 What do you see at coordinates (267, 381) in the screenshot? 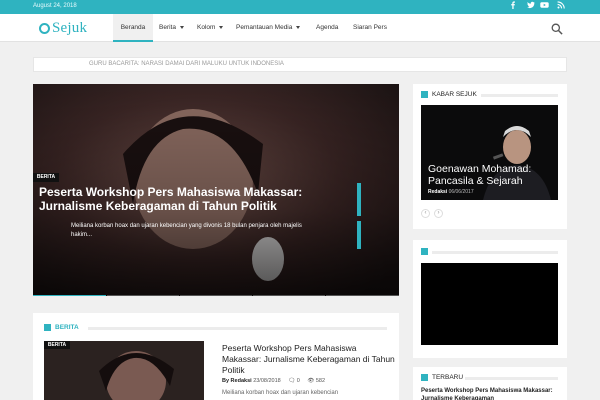
I see `berita-date: 23/08/2018` at bounding box center [267, 381].